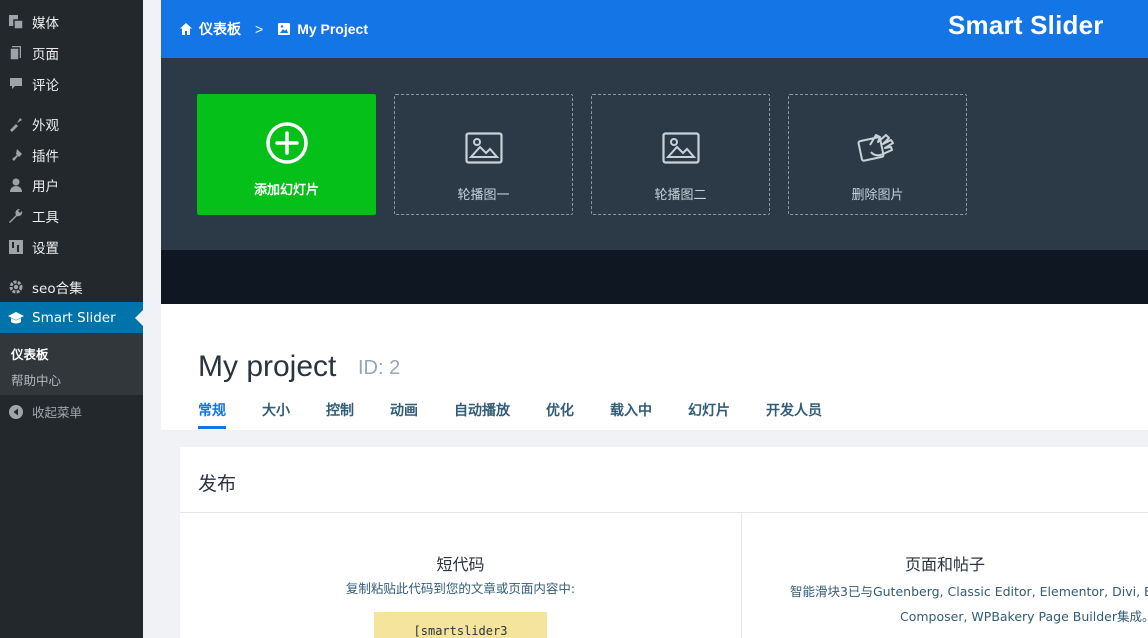 The image size is (1148, 638). I want to click on smart-slider-submenu: 仪表板 帮助中心, so click(71, 364).